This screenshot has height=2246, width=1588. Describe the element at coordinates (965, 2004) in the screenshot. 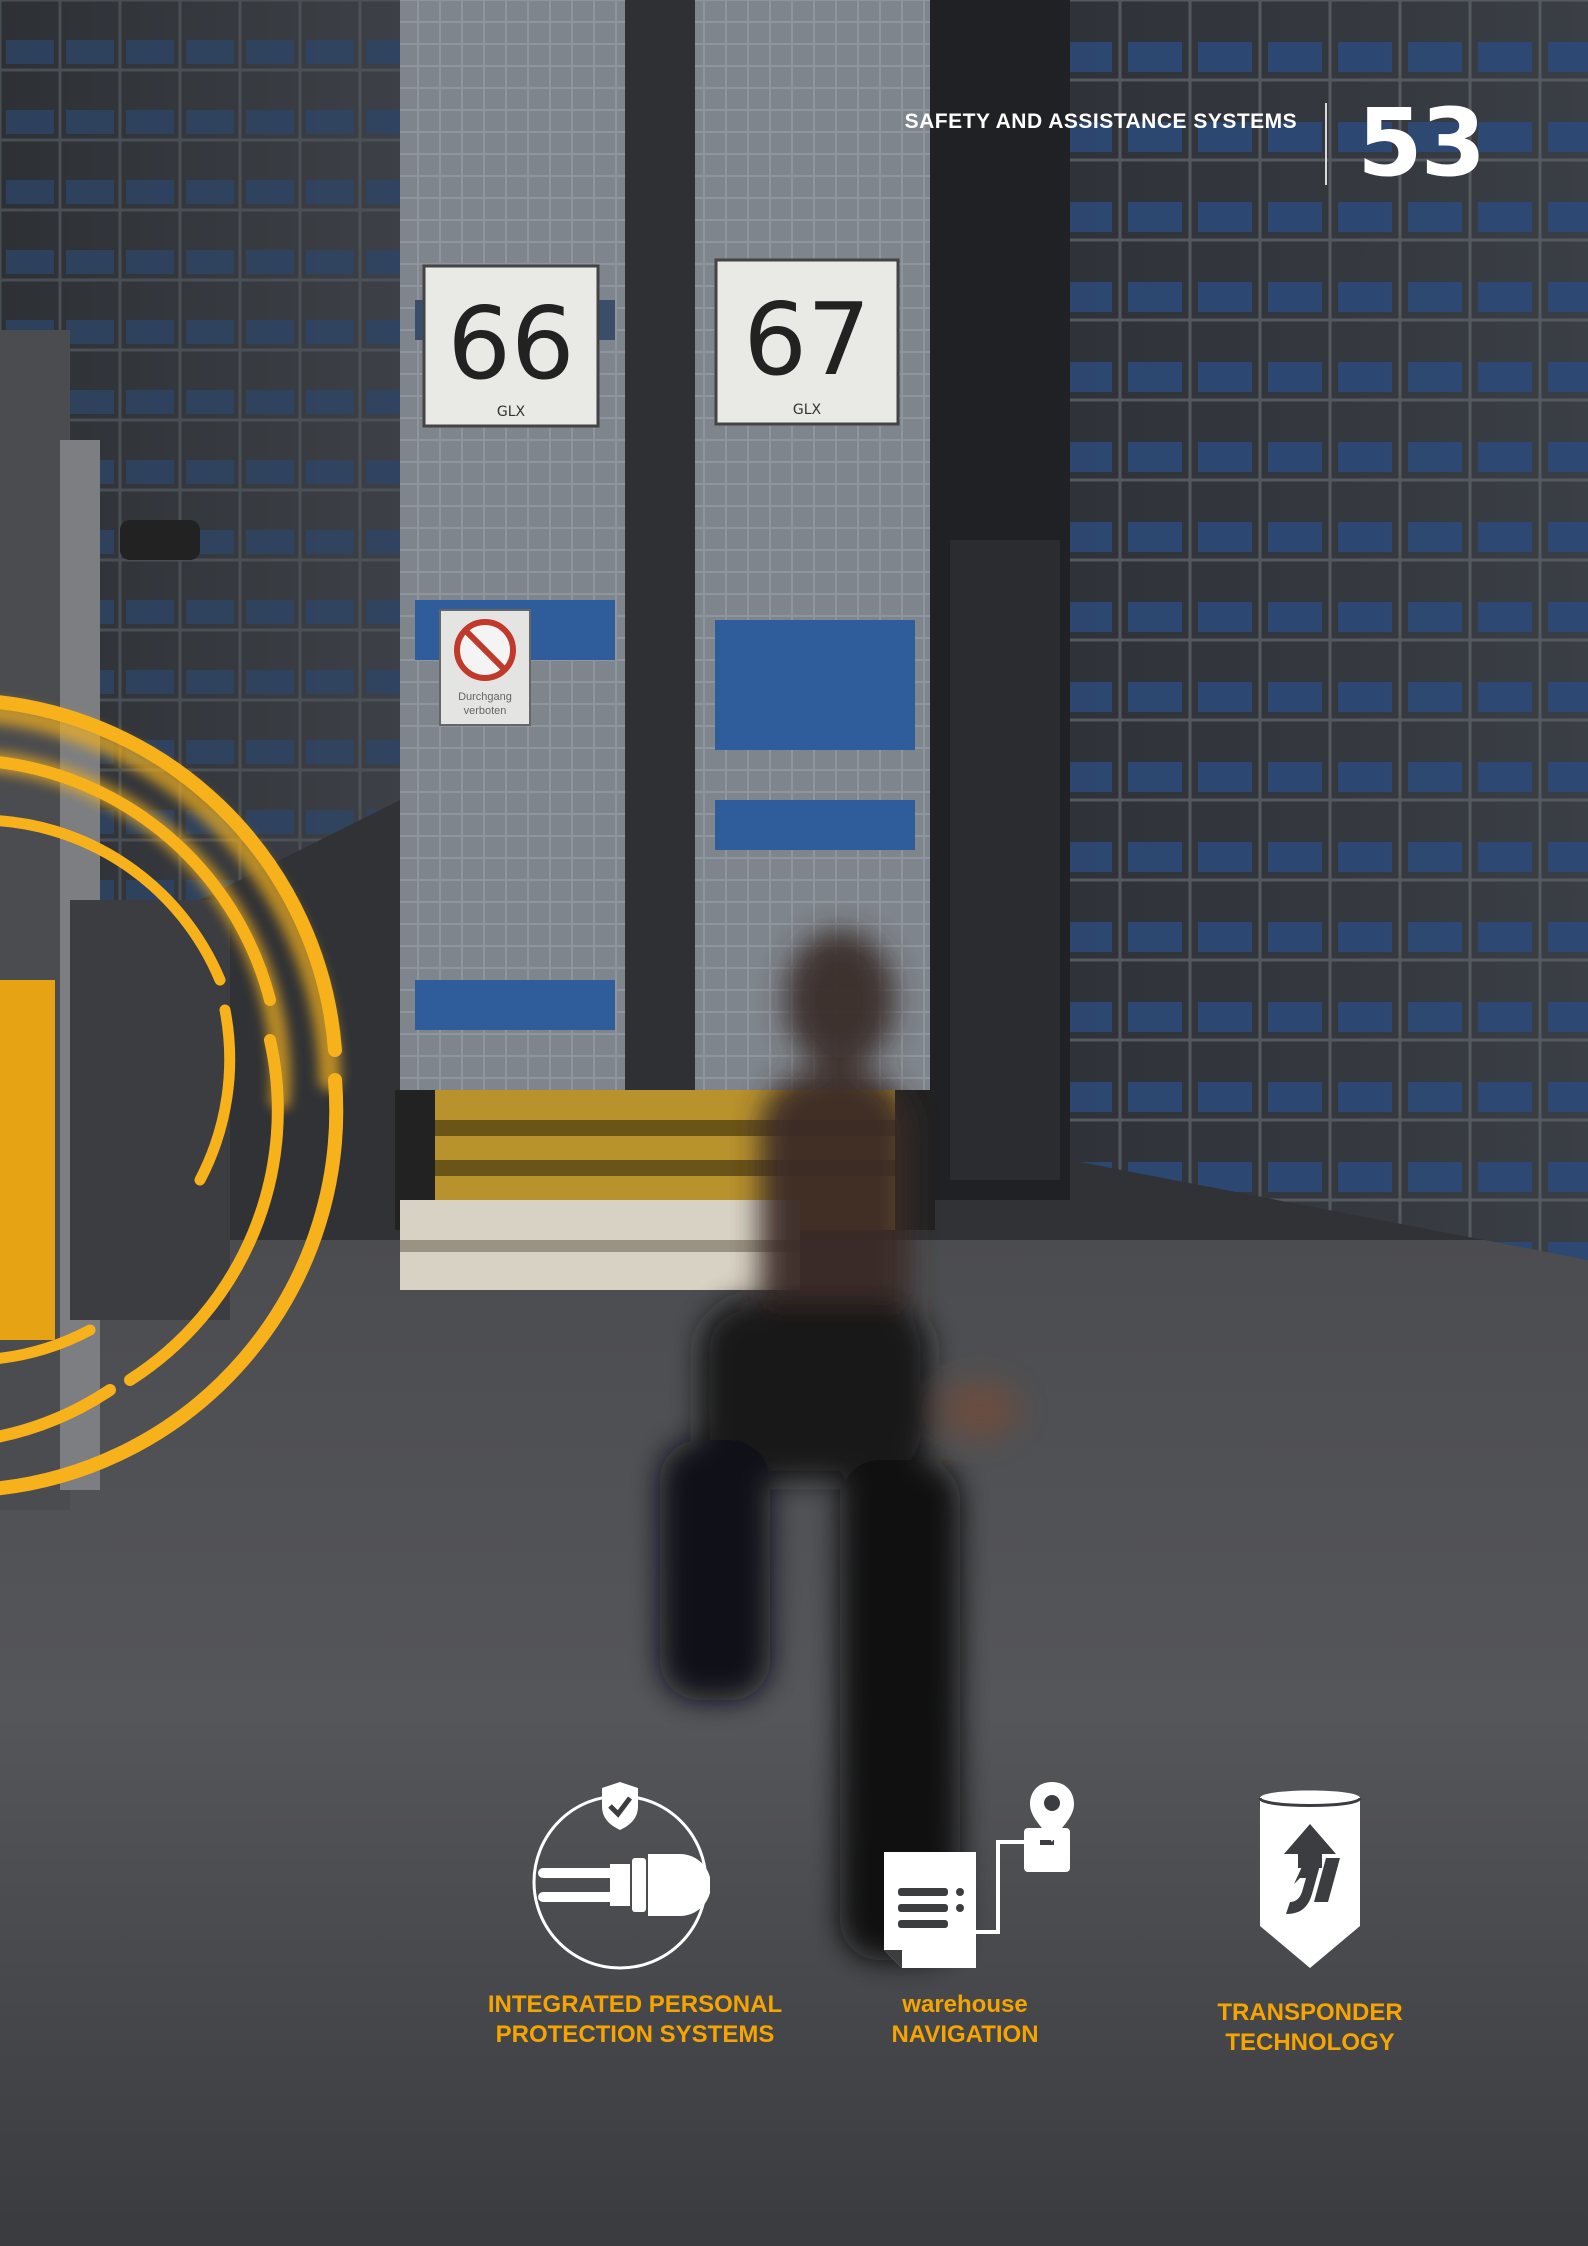

I see `feature-label-line1: warehouse` at that location.